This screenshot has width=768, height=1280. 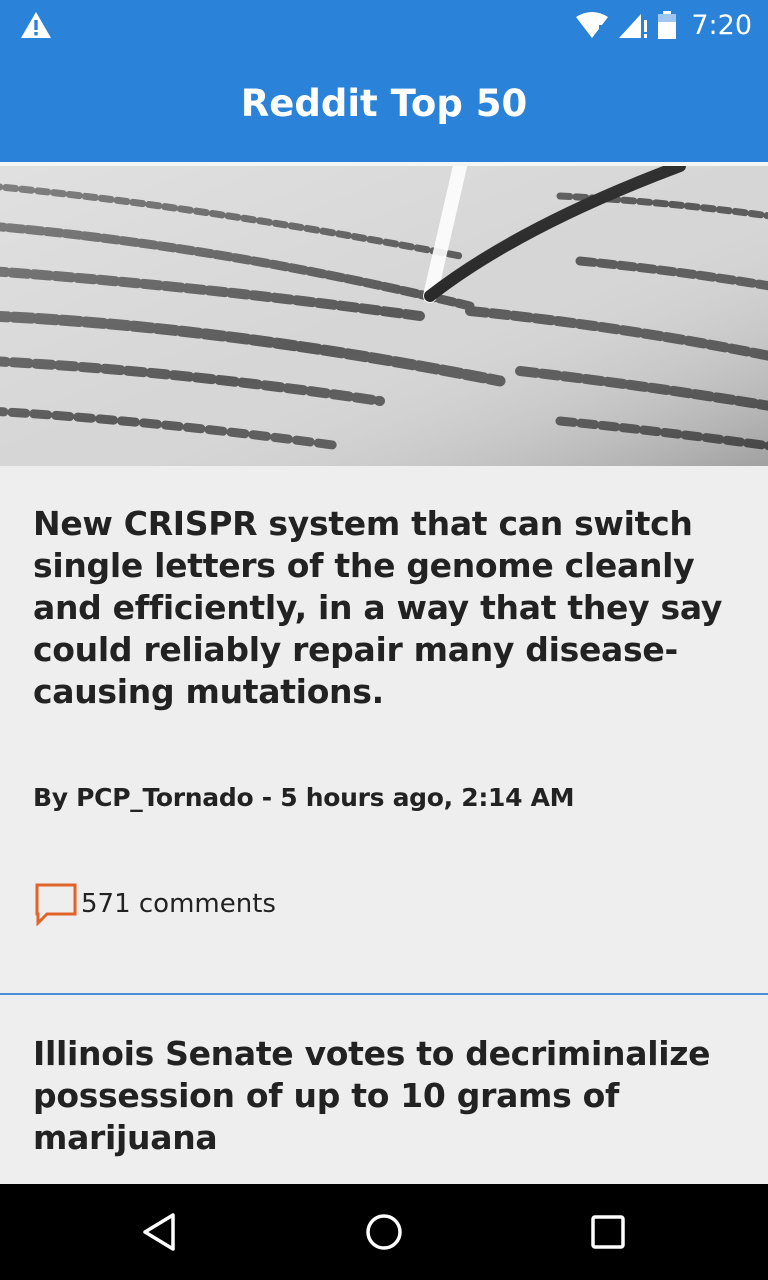 I want to click on signal-icon, so click(x=633, y=26).